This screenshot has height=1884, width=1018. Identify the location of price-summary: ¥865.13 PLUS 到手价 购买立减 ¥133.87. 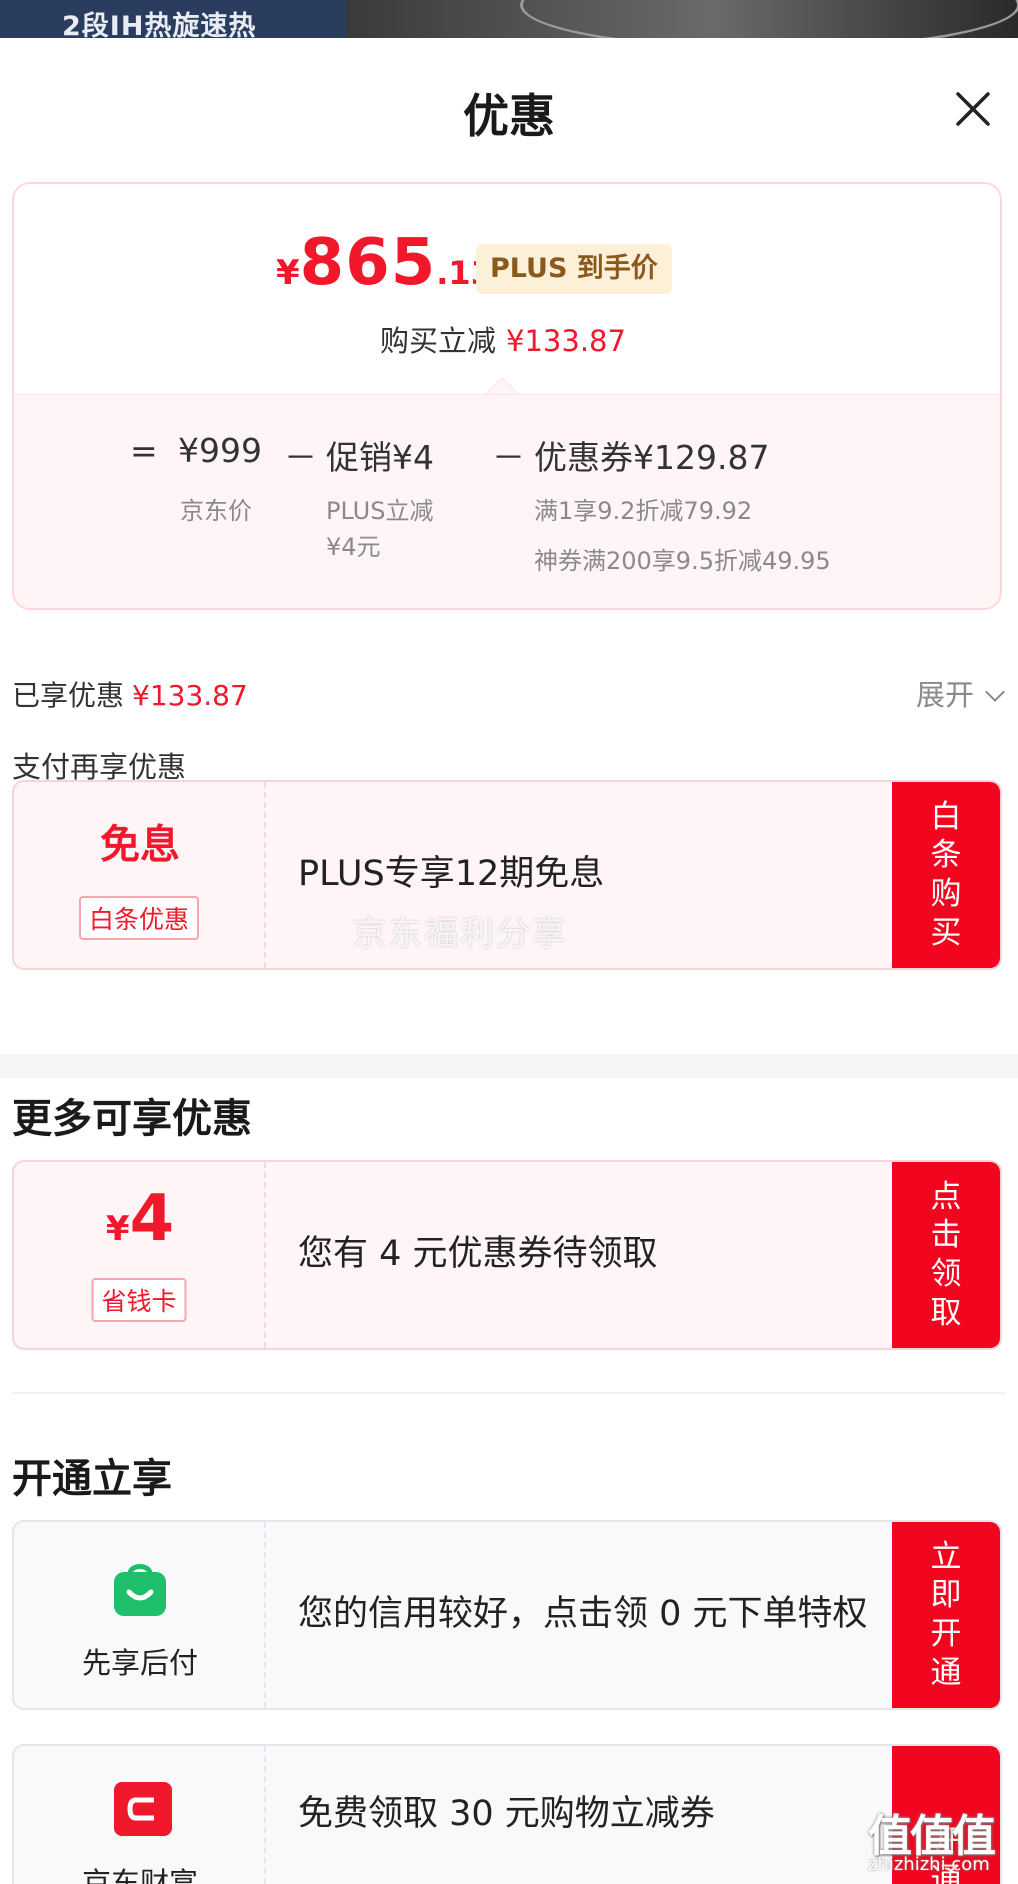
(507, 289).